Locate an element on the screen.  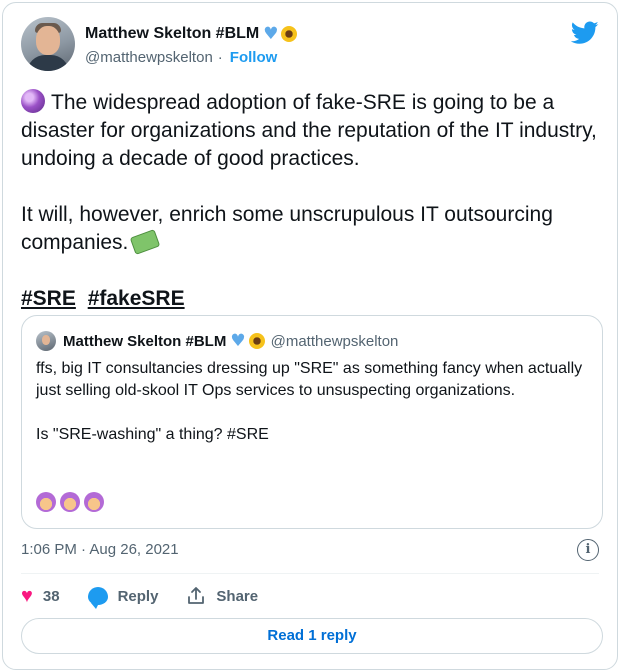
tweet-timestamp: 1:06 PM · Aug 26, 2021 is located at coordinates (100, 549).